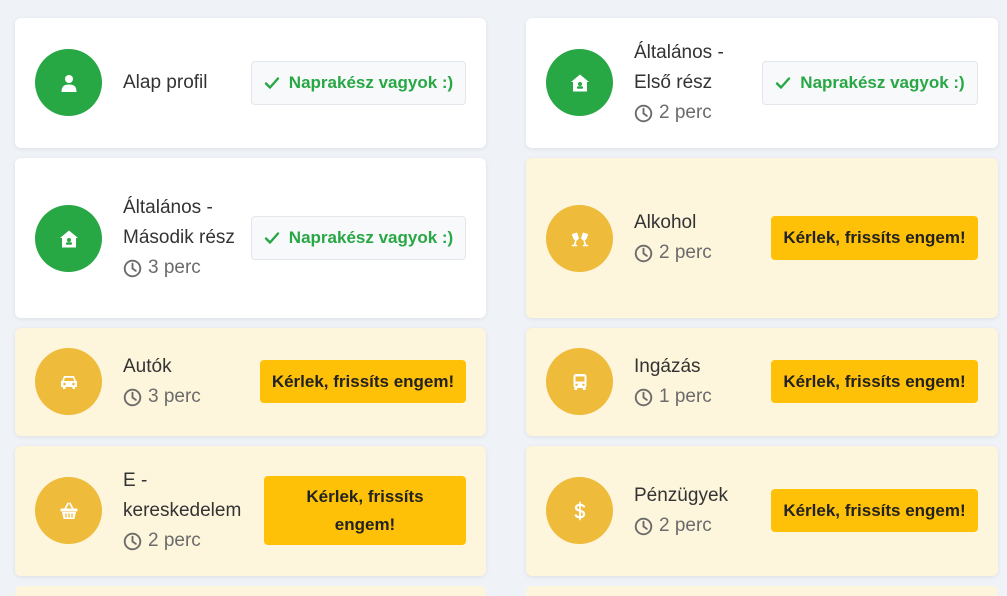 Image resolution: width=1007 pixels, height=596 pixels. I want to click on card-title: Autók, so click(147, 366).